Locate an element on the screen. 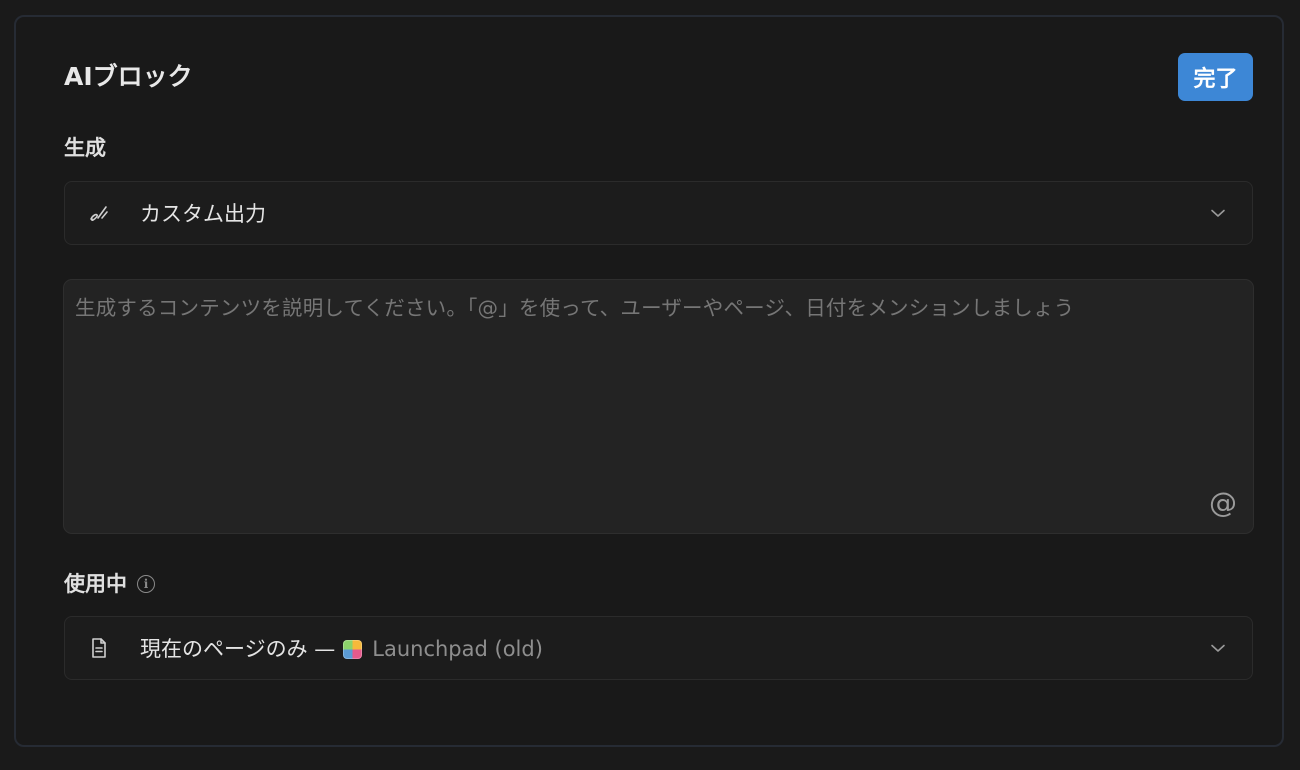  launchpad-page-icon is located at coordinates (353, 649).